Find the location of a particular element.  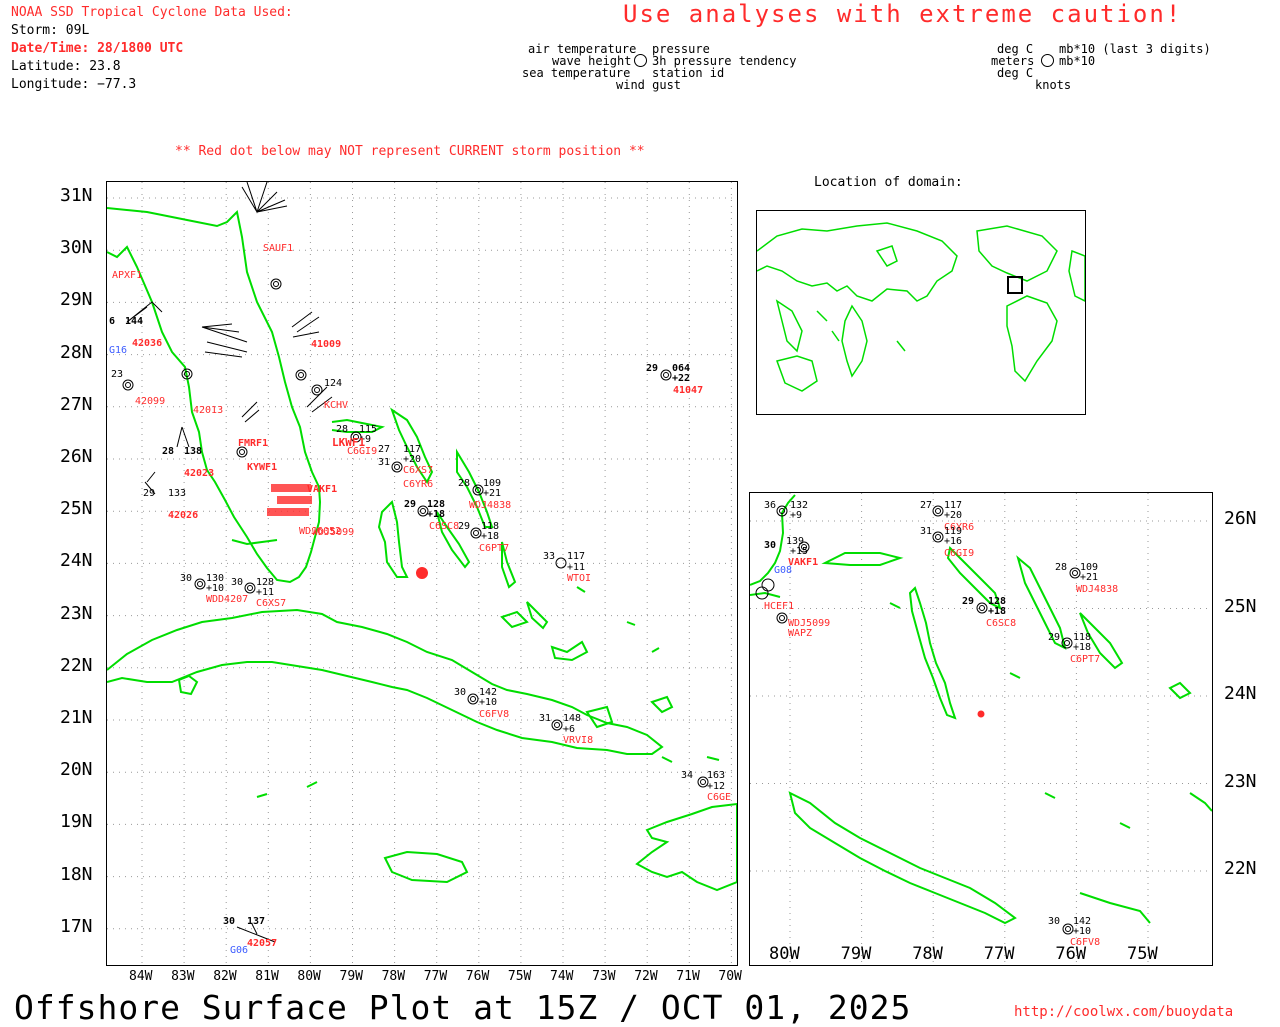

world-map-canvas is located at coordinates (921, 307).